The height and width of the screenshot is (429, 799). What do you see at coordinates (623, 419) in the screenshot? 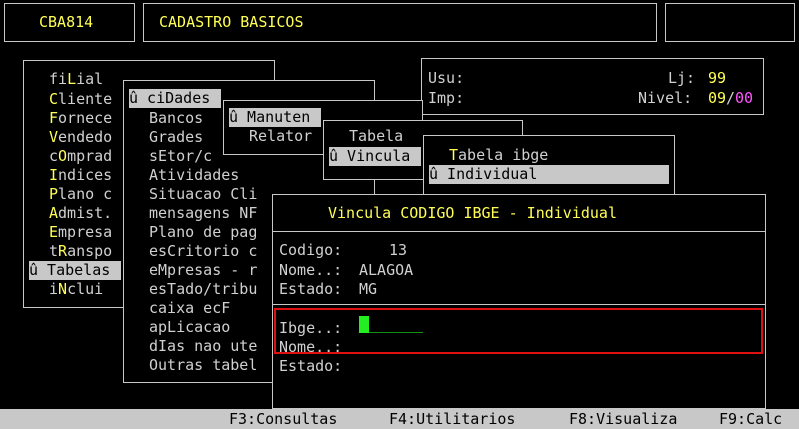
I see `f8-visualiza: F8:Visualiza` at bounding box center [623, 419].